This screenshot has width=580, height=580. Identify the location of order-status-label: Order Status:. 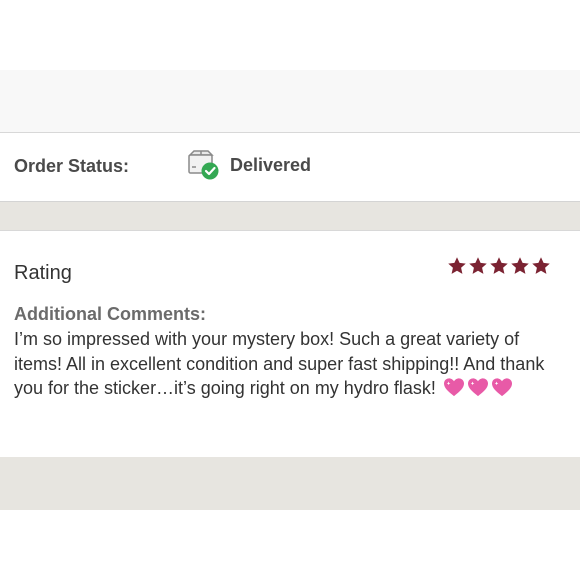
(72, 166).